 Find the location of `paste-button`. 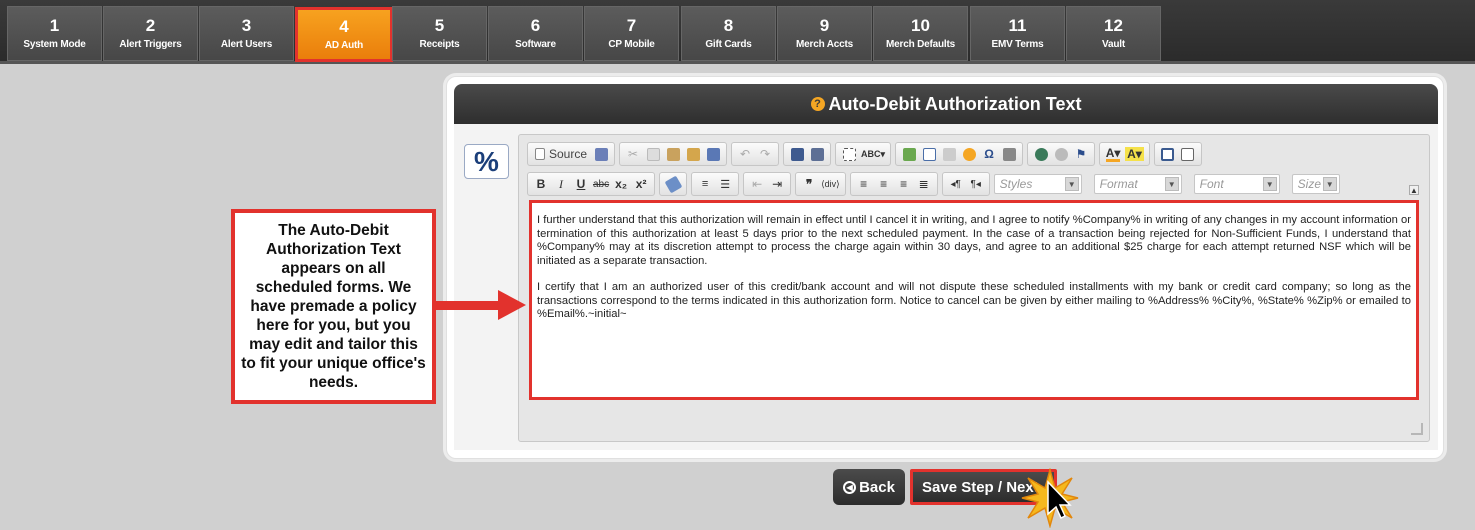

paste-button is located at coordinates (673, 154).